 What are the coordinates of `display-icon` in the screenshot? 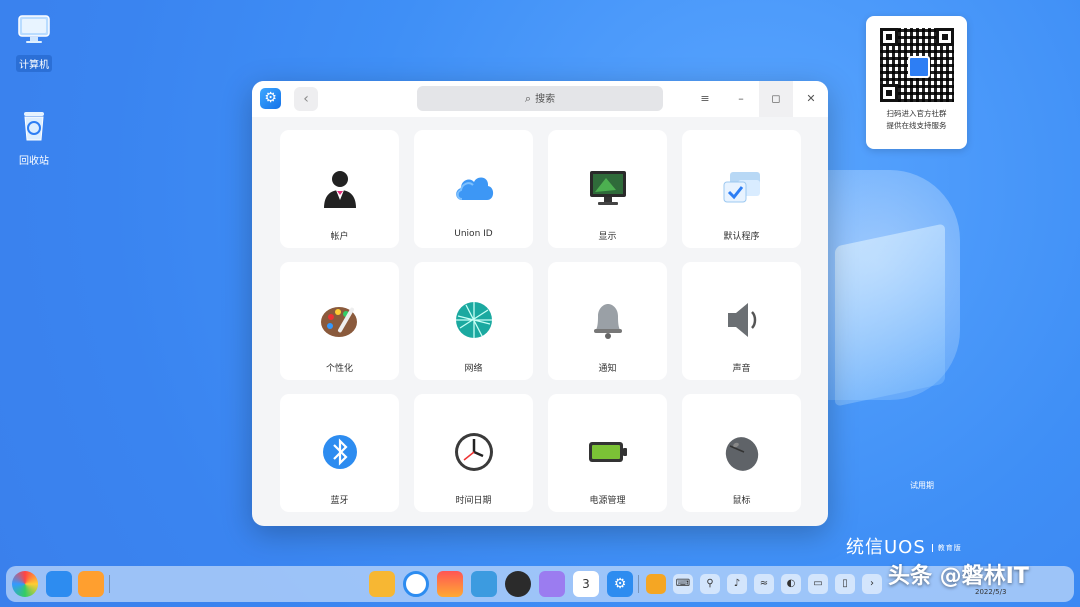 It's located at (608, 188).